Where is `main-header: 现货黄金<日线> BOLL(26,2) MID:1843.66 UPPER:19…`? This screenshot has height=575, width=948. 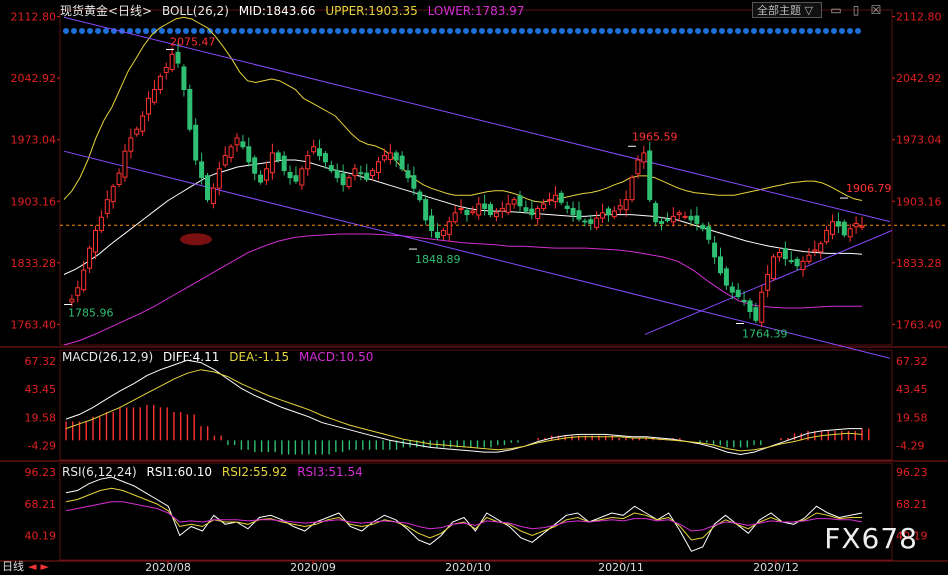 main-header: 现货黄金<日线> BOLL(26,2) MID:1843.66 UPPER:19… is located at coordinates (295, 11).